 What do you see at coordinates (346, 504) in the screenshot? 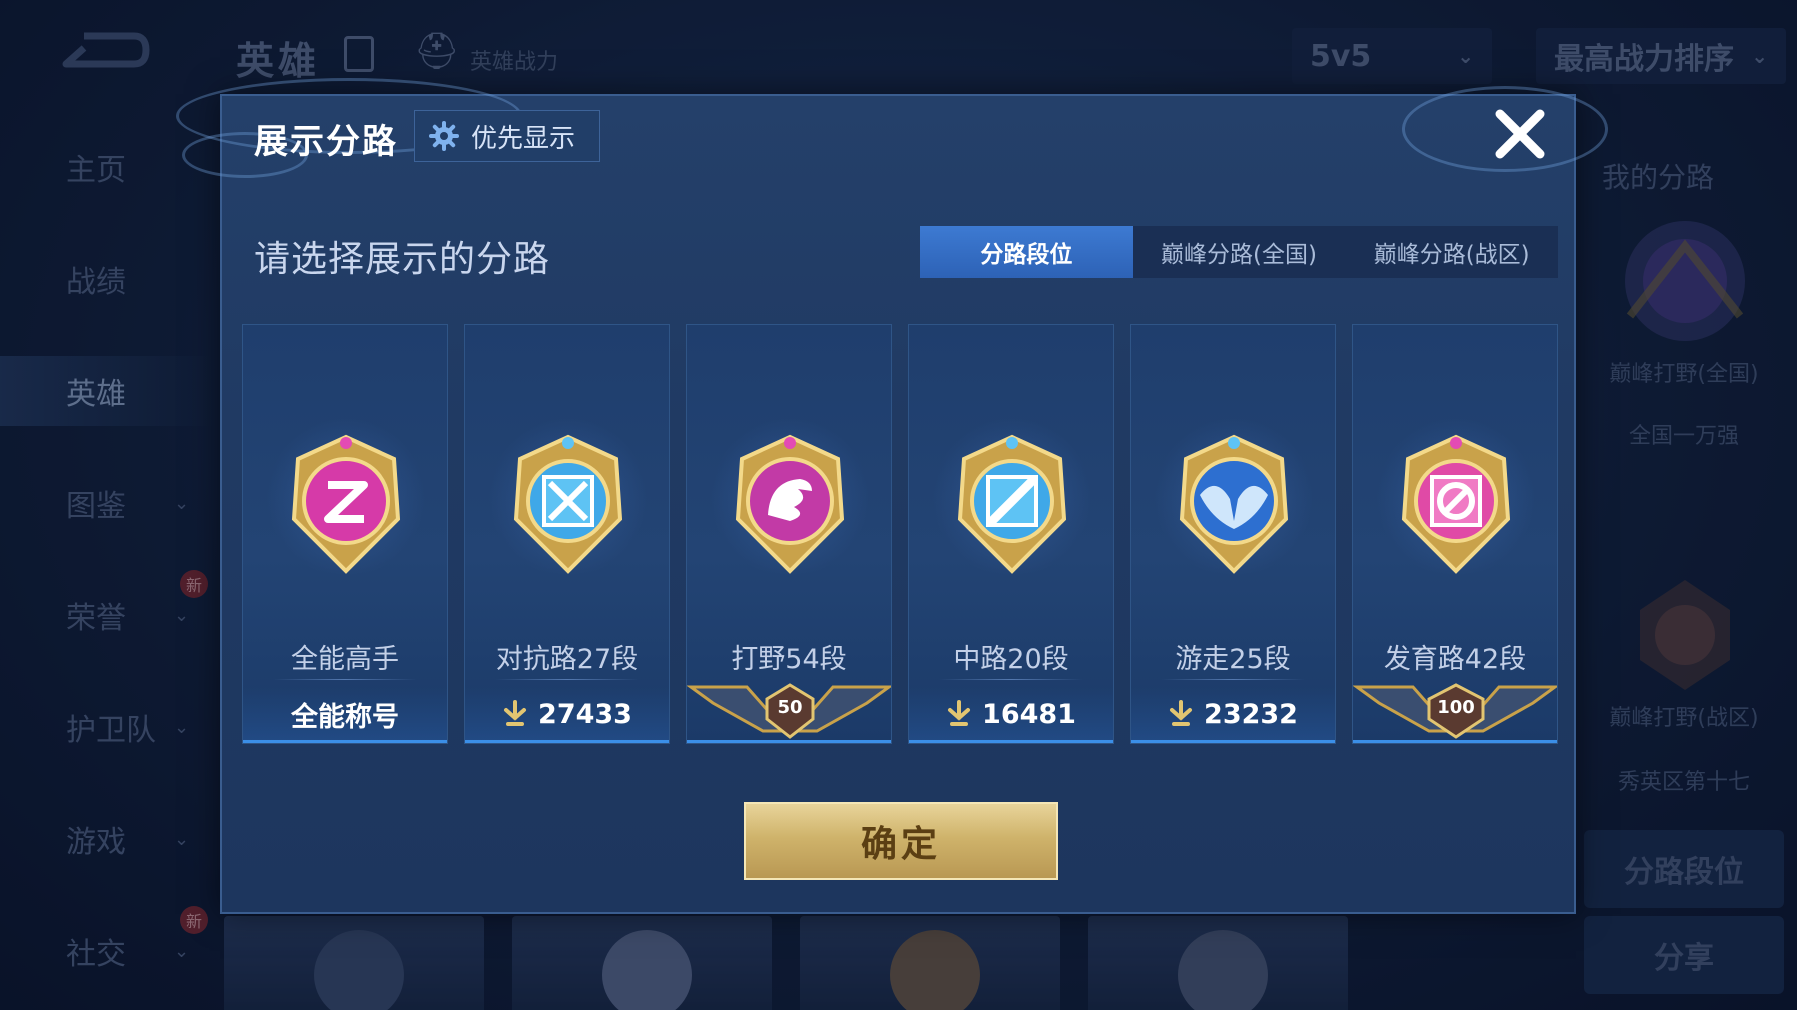
I see `all-round-emblem-icon` at bounding box center [346, 504].